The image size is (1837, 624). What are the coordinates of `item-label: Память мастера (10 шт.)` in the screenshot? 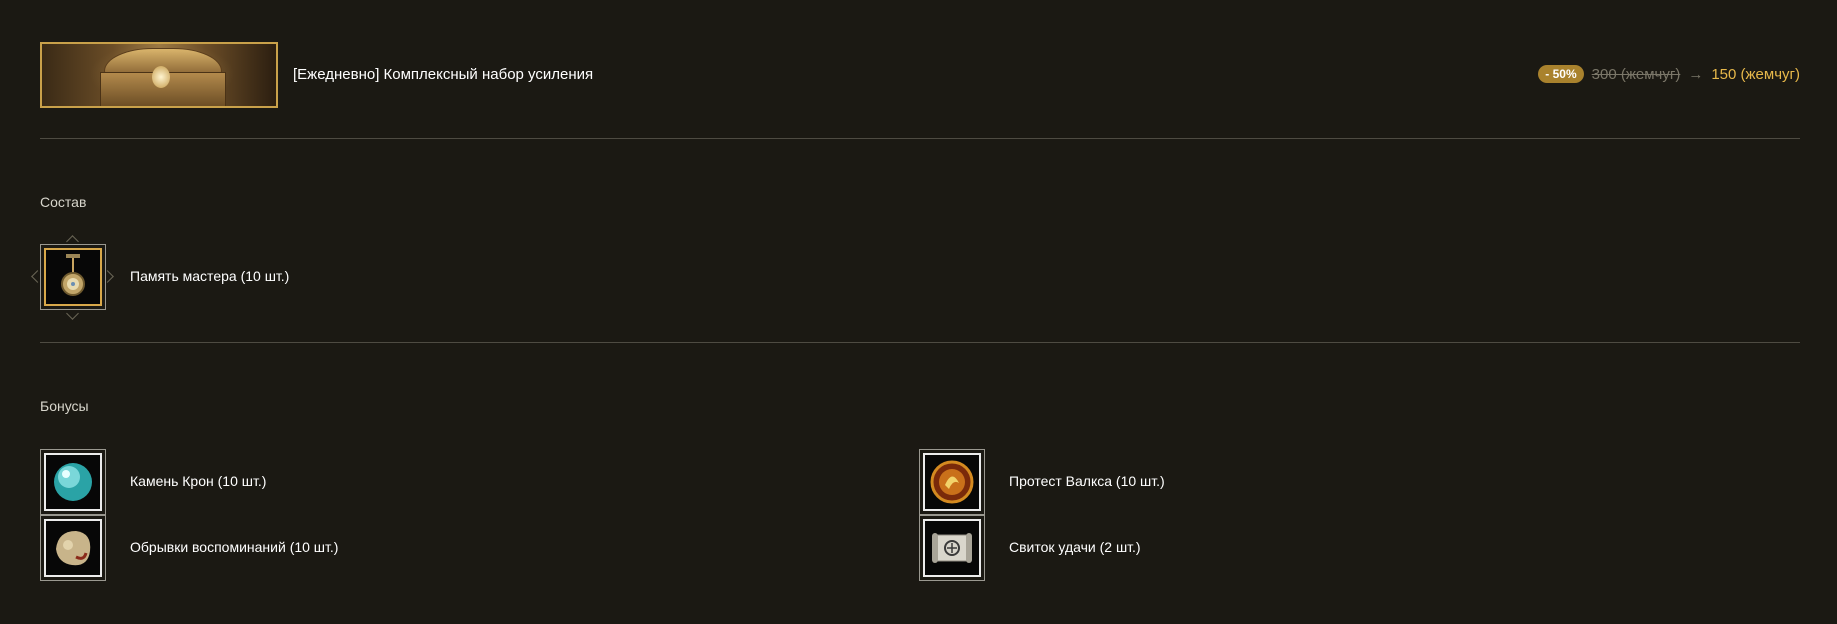 It's located at (210, 276).